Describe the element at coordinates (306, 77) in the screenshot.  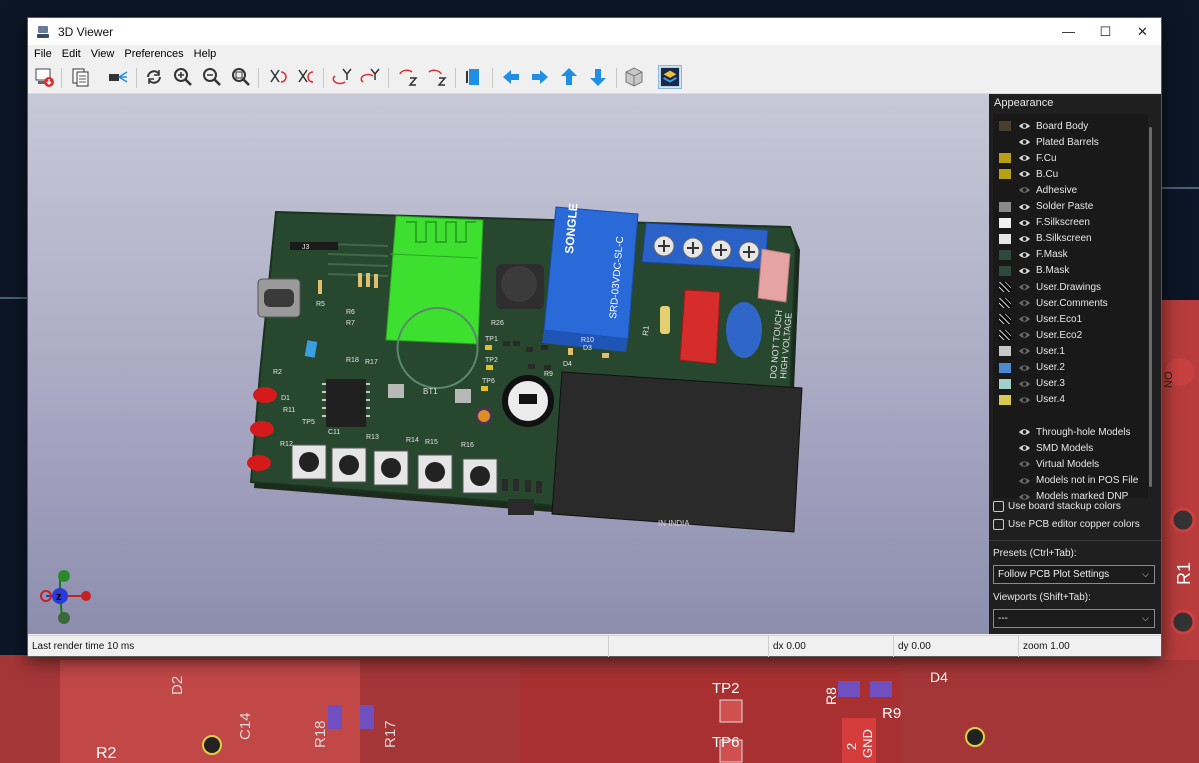
I see `rotate-x-ccw-icon` at that location.